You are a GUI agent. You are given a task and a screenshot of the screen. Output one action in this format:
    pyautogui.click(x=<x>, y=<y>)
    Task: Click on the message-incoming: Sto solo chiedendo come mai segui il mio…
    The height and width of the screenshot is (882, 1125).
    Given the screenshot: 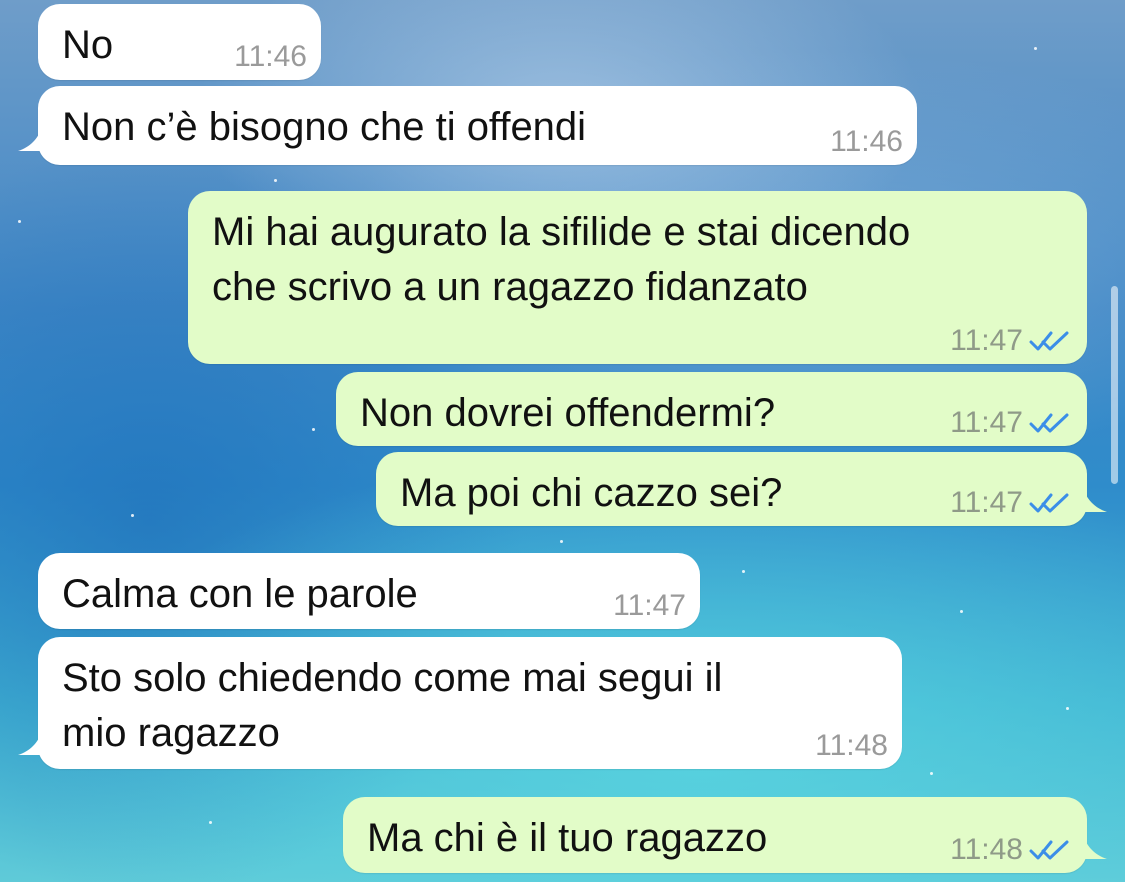 What is the action you would take?
    pyautogui.click(x=460, y=703)
    